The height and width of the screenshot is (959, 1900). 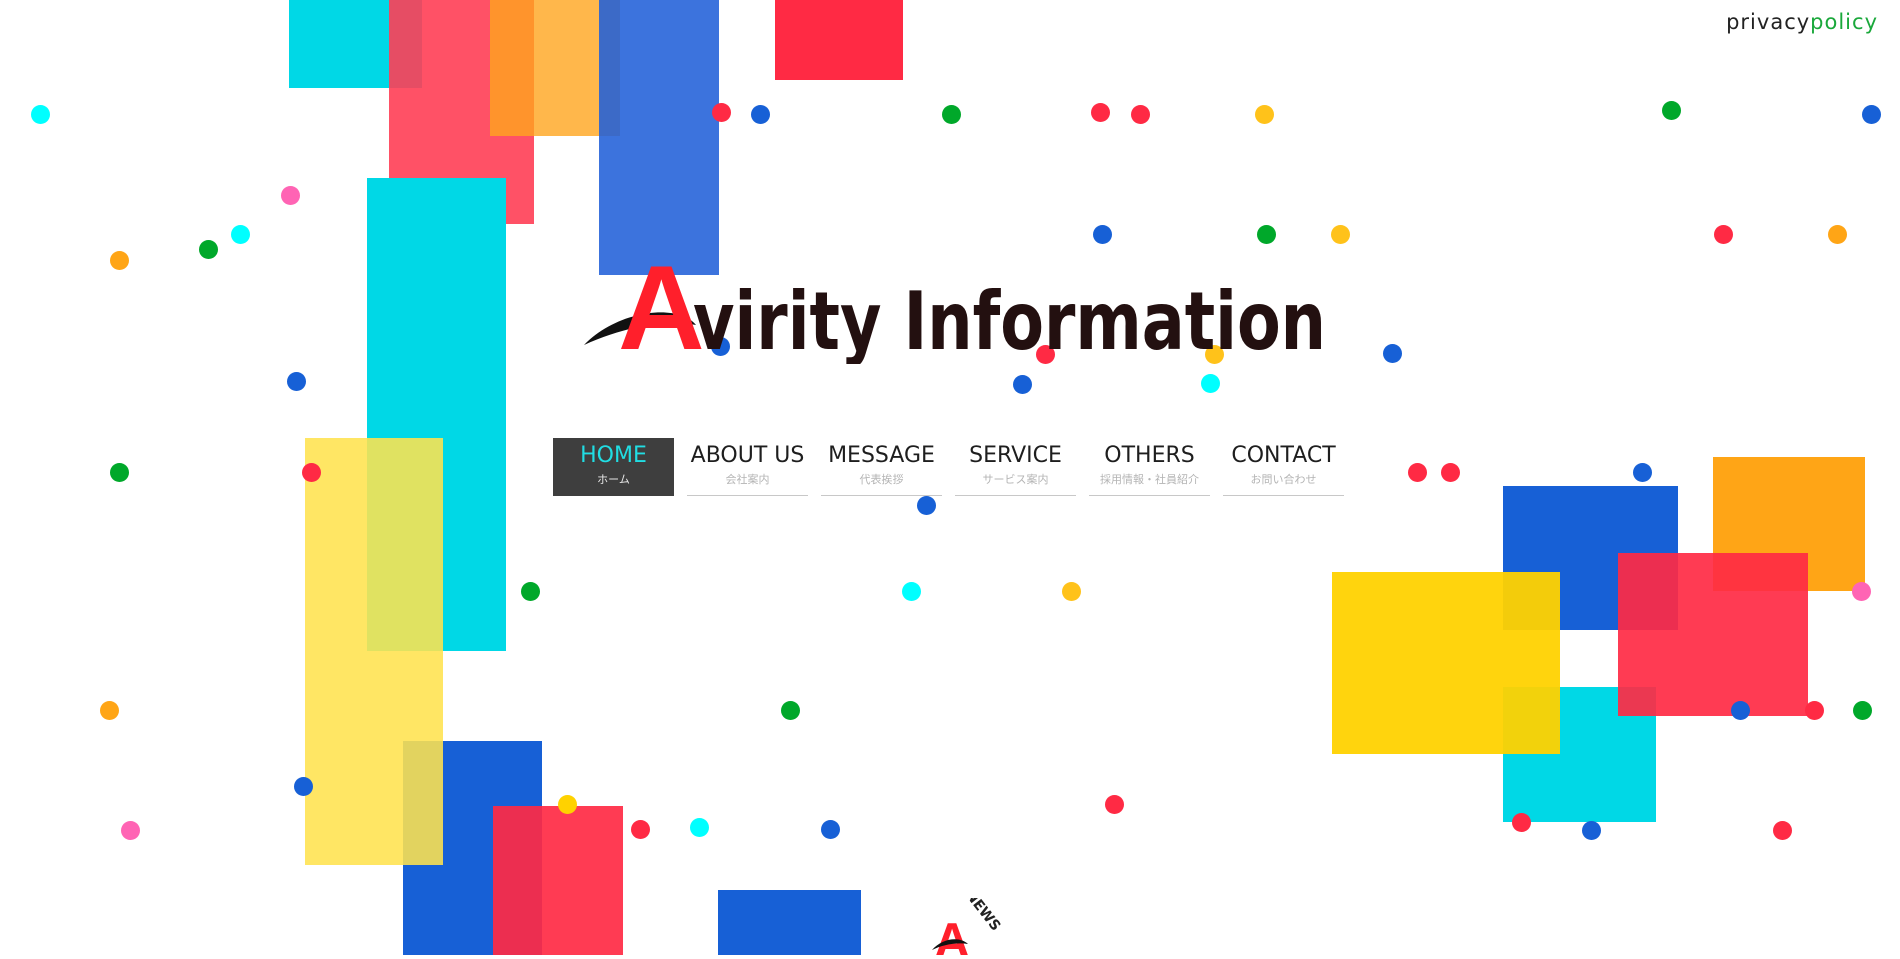 I want to click on privacy-link-word2: policy, so click(x=1844, y=22).